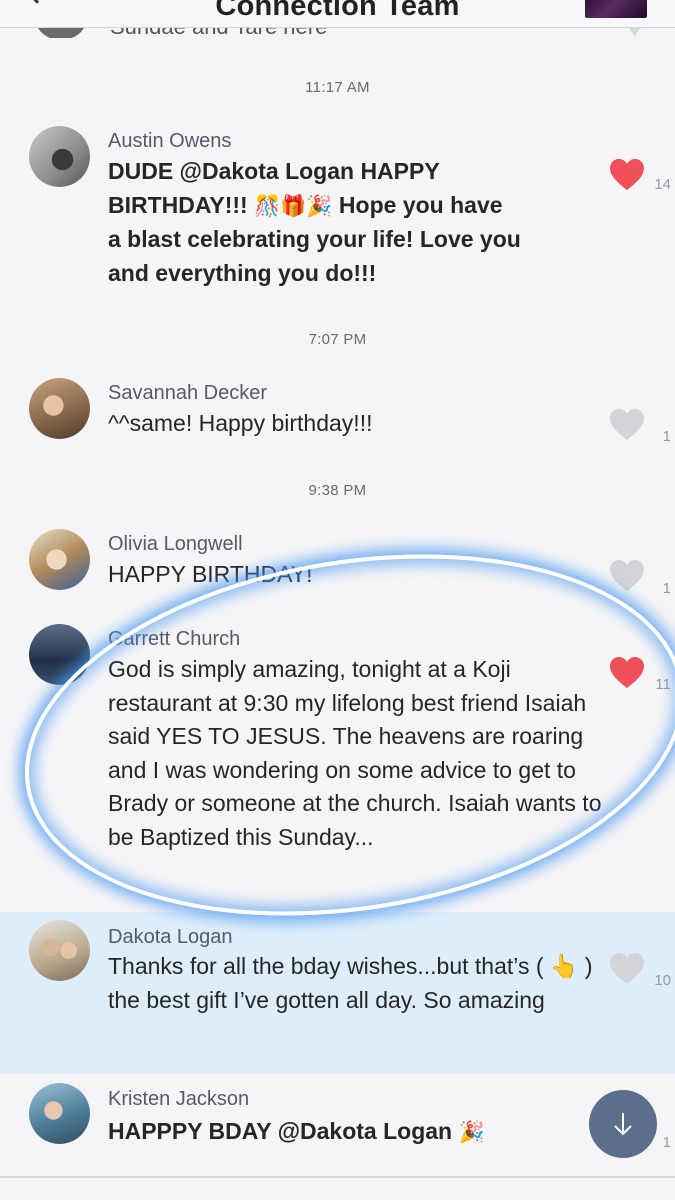 The width and height of the screenshot is (675, 1200). Describe the element at coordinates (337, 87) in the screenshot. I see `timestamp: 11:17 AM` at that location.